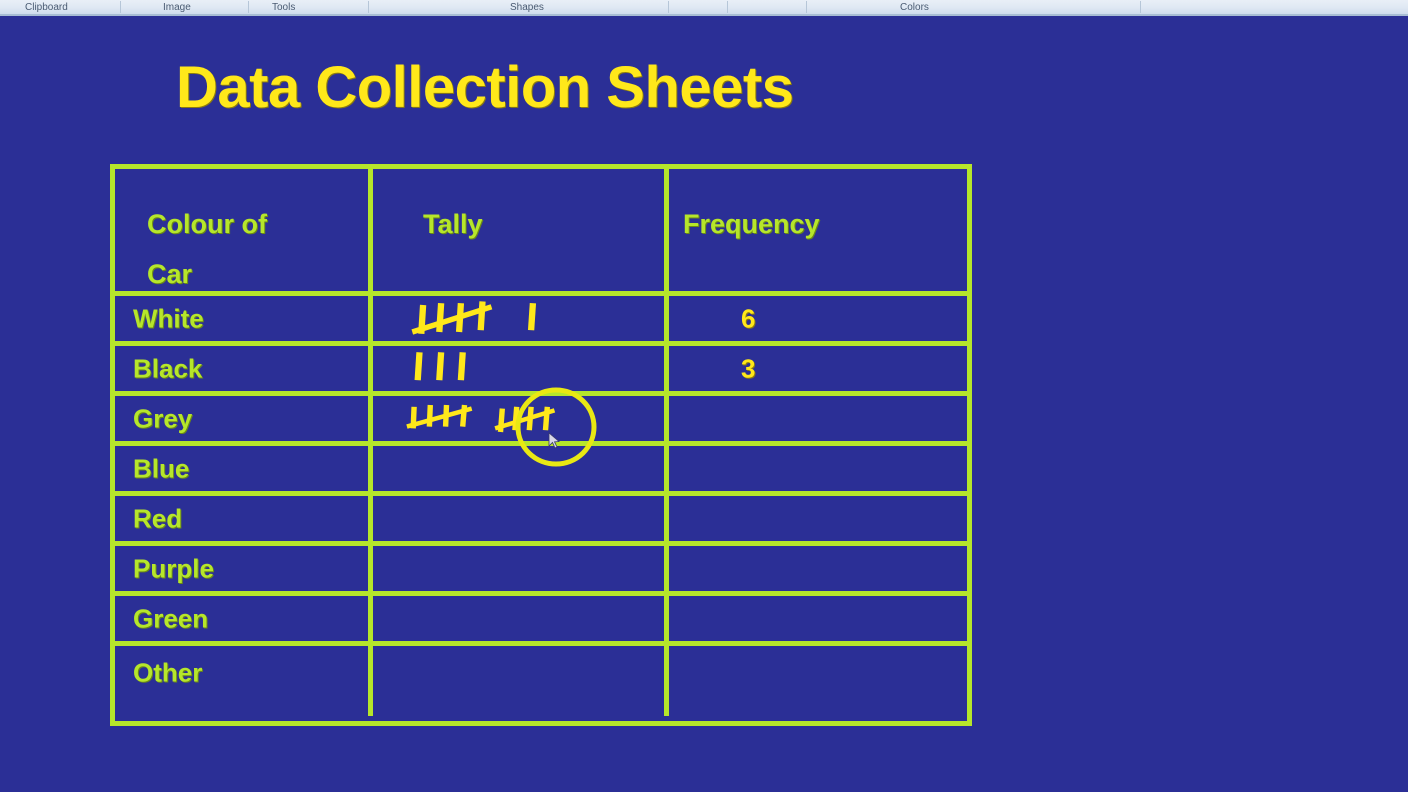  I want to click on cell-frequency: 6, so click(818, 318).